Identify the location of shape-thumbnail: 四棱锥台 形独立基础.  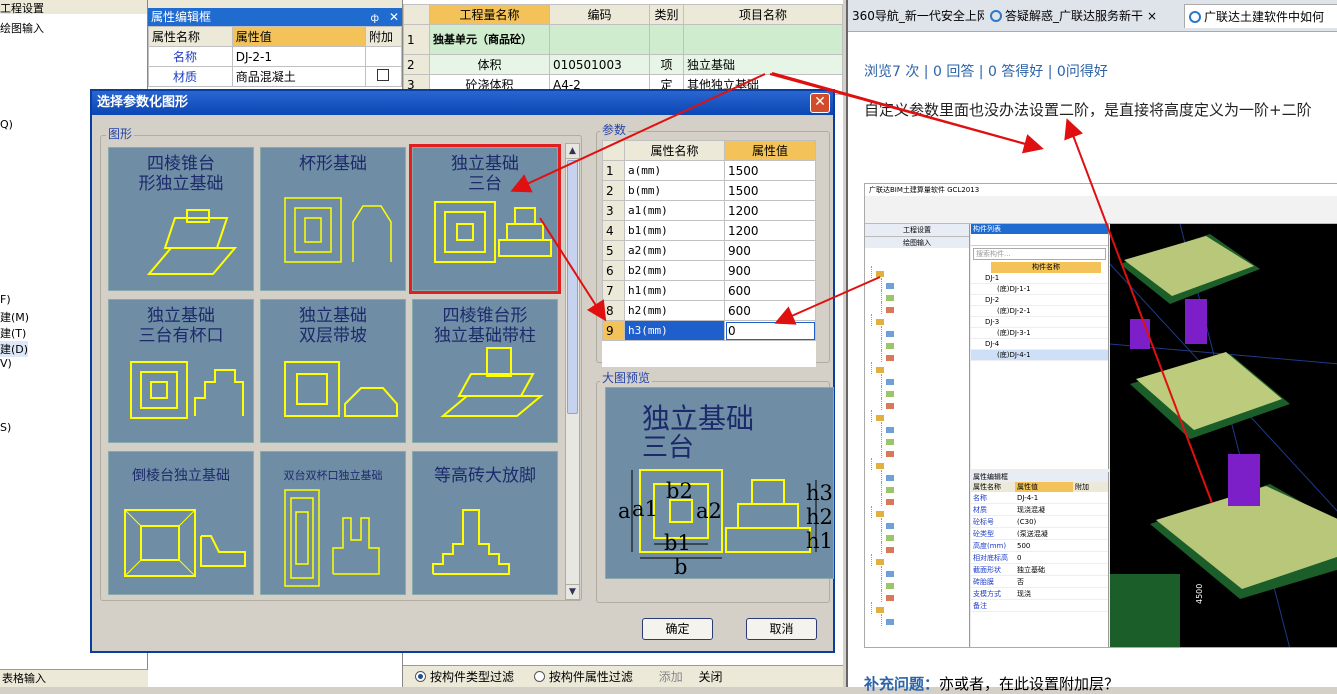
(181, 219).